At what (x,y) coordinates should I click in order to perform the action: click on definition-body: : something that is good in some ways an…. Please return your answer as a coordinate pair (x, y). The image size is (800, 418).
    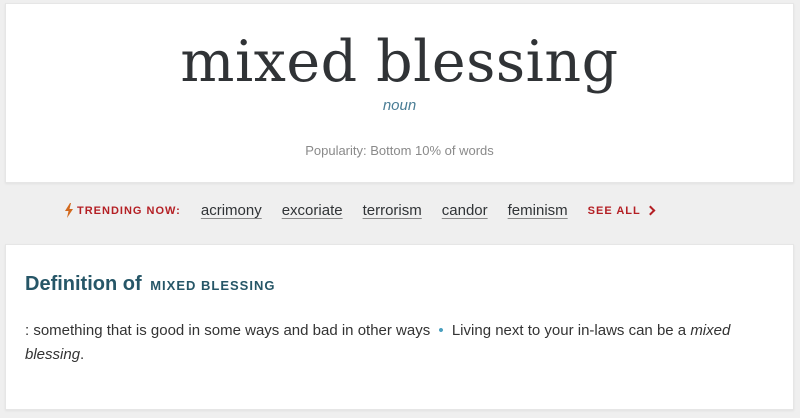
    Looking at the image, I should click on (405, 343).